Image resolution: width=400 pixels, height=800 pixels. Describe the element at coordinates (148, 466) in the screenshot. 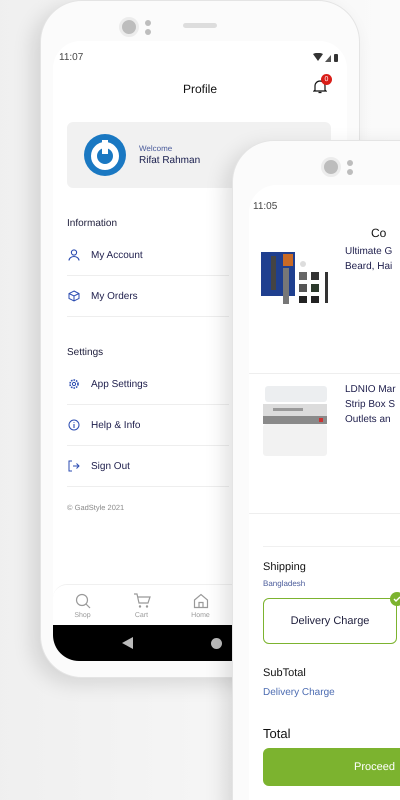

I see `menu-item: Sign Out` at that location.